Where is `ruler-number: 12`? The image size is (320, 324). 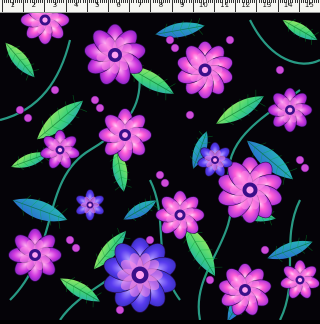 ruler-number: 12 is located at coordinates (246, 5).